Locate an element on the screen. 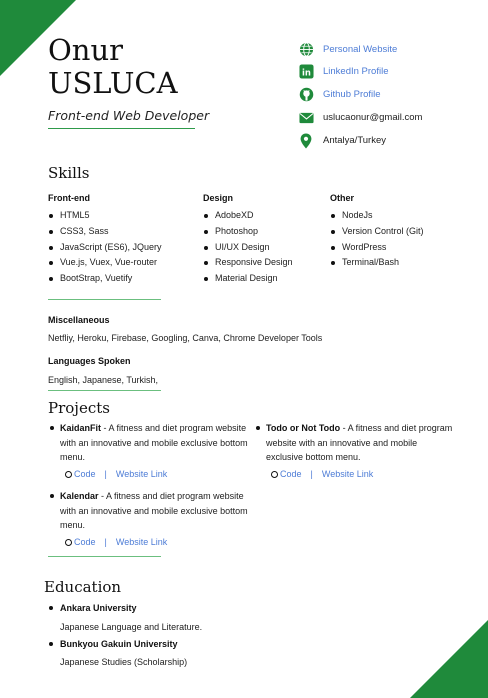 This screenshot has height=698, width=488. frontend-heading: Front-end is located at coordinates (69, 198).